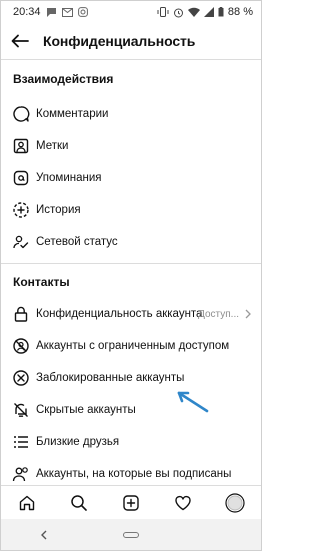  I want to click on signal-icon, so click(208, 12).